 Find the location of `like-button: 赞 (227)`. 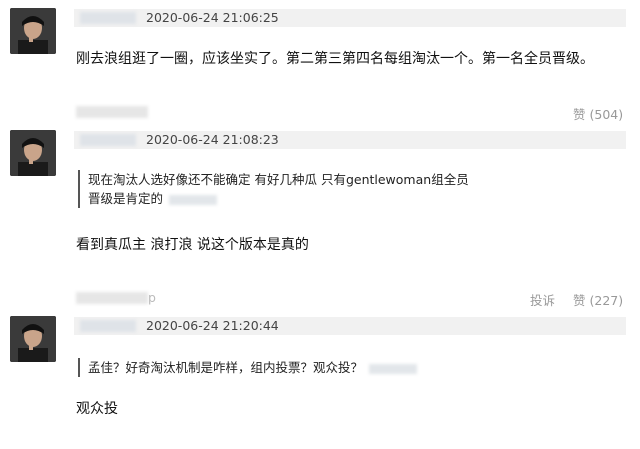

like-button: 赞 (227) is located at coordinates (598, 299).